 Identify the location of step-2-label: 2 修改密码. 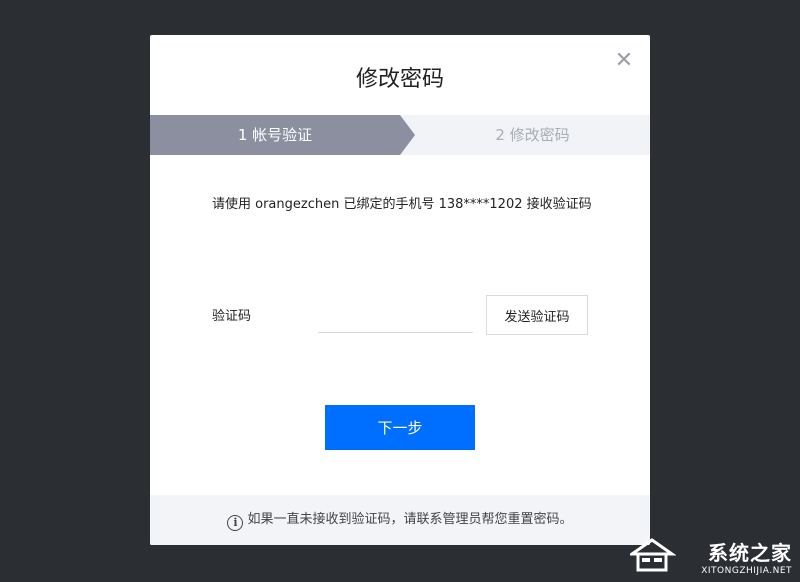
(532, 135).